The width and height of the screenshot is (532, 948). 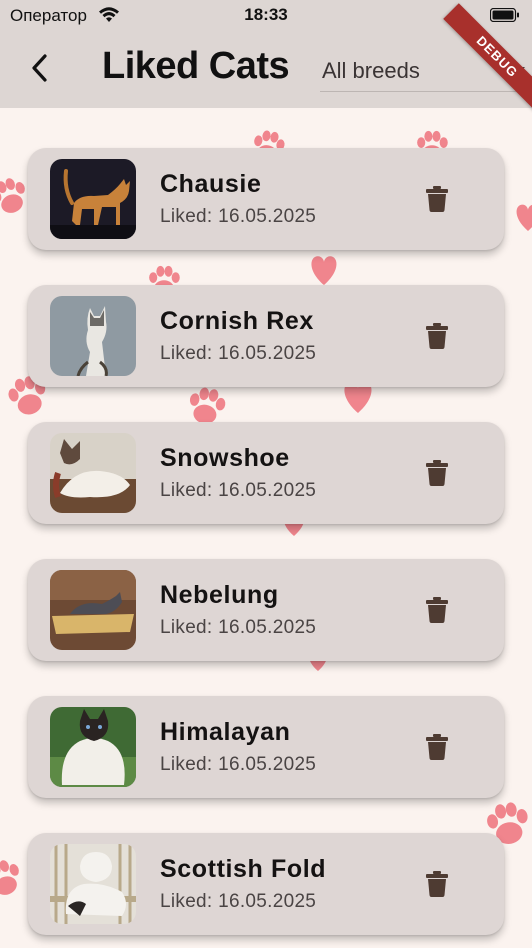 What do you see at coordinates (225, 458) in the screenshot?
I see `breed-name: Snowshoe` at bounding box center [225, 458].